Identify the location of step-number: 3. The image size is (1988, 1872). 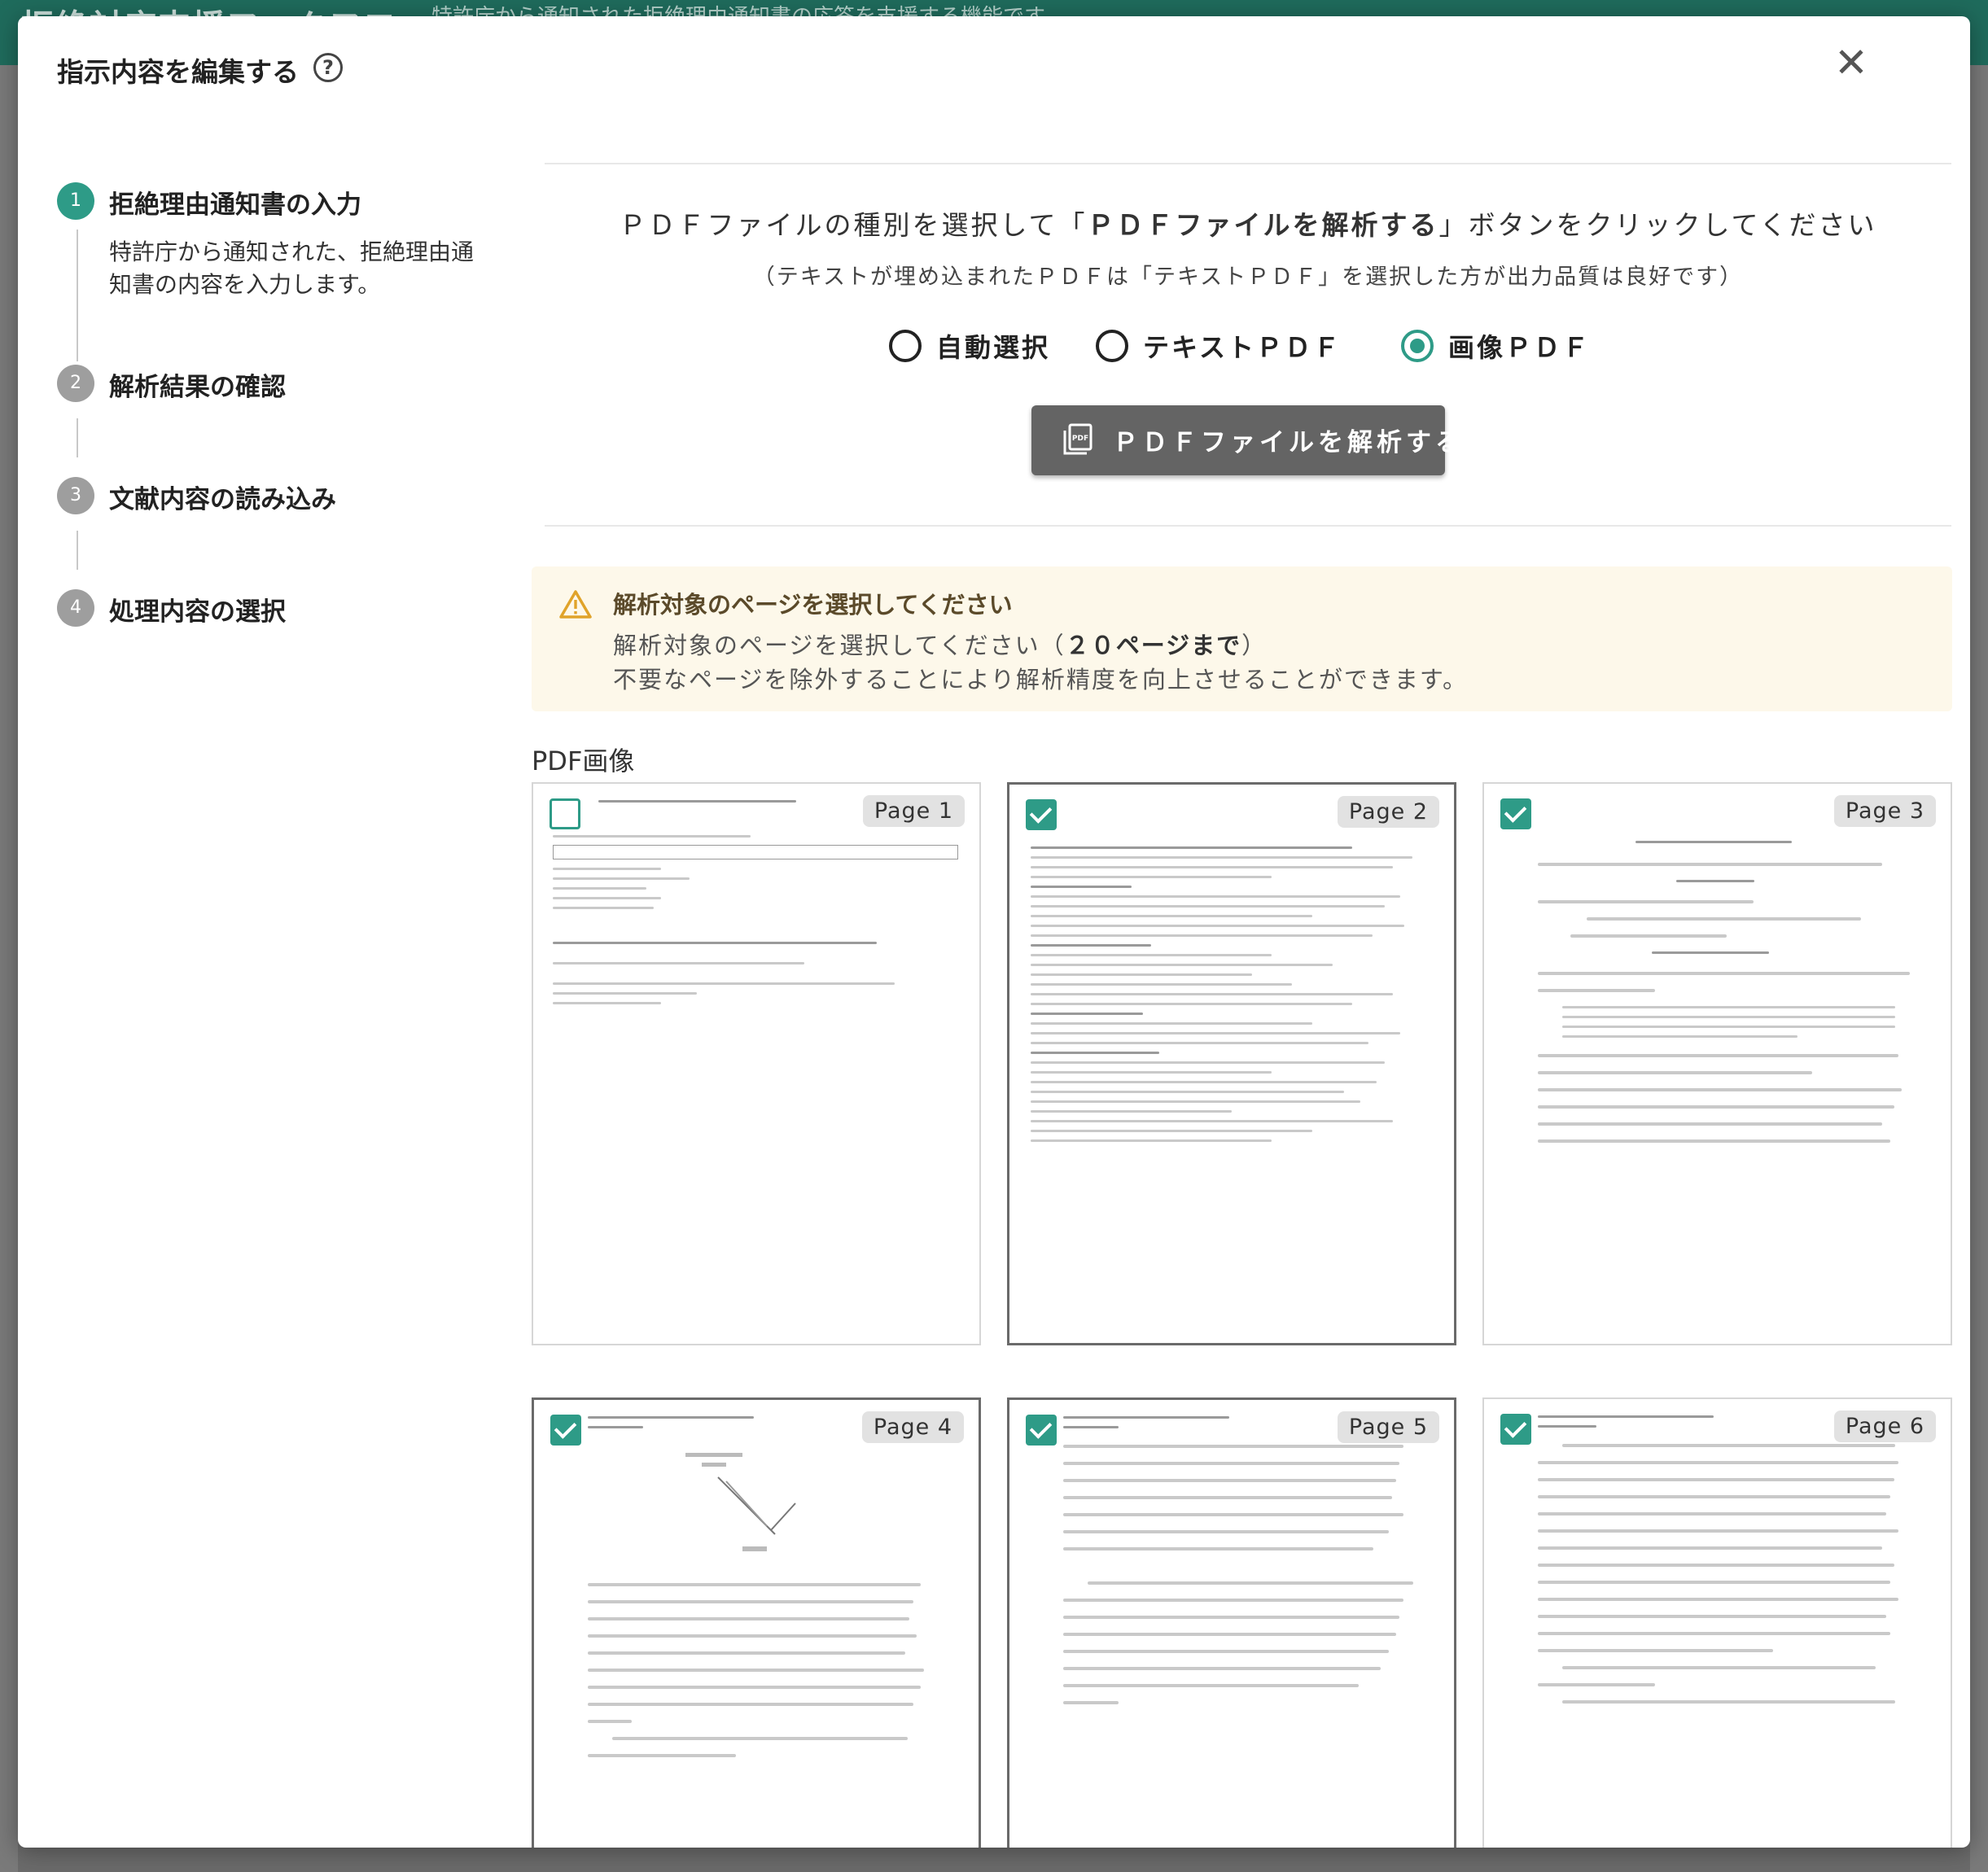
(75, 495).